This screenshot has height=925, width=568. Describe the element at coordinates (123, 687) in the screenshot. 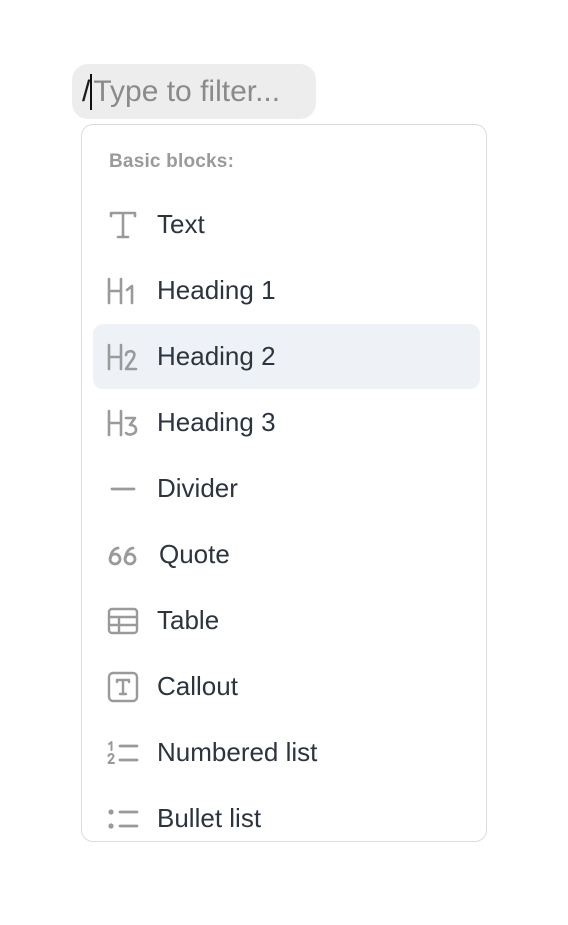

I see `callout-icon` at that location.